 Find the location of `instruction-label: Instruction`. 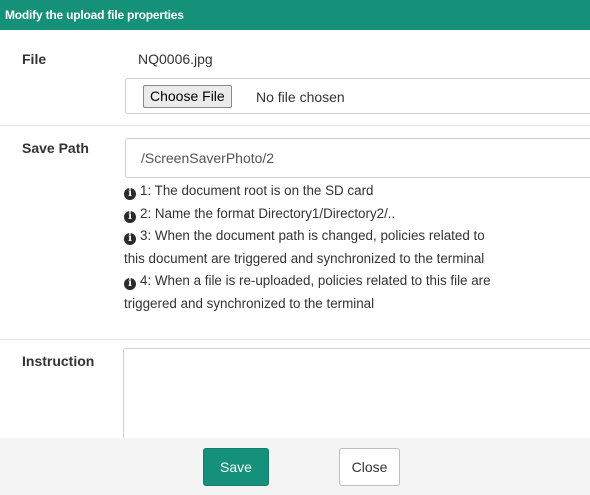

instruction-label: Instruction is located at coordinates (58, 361).